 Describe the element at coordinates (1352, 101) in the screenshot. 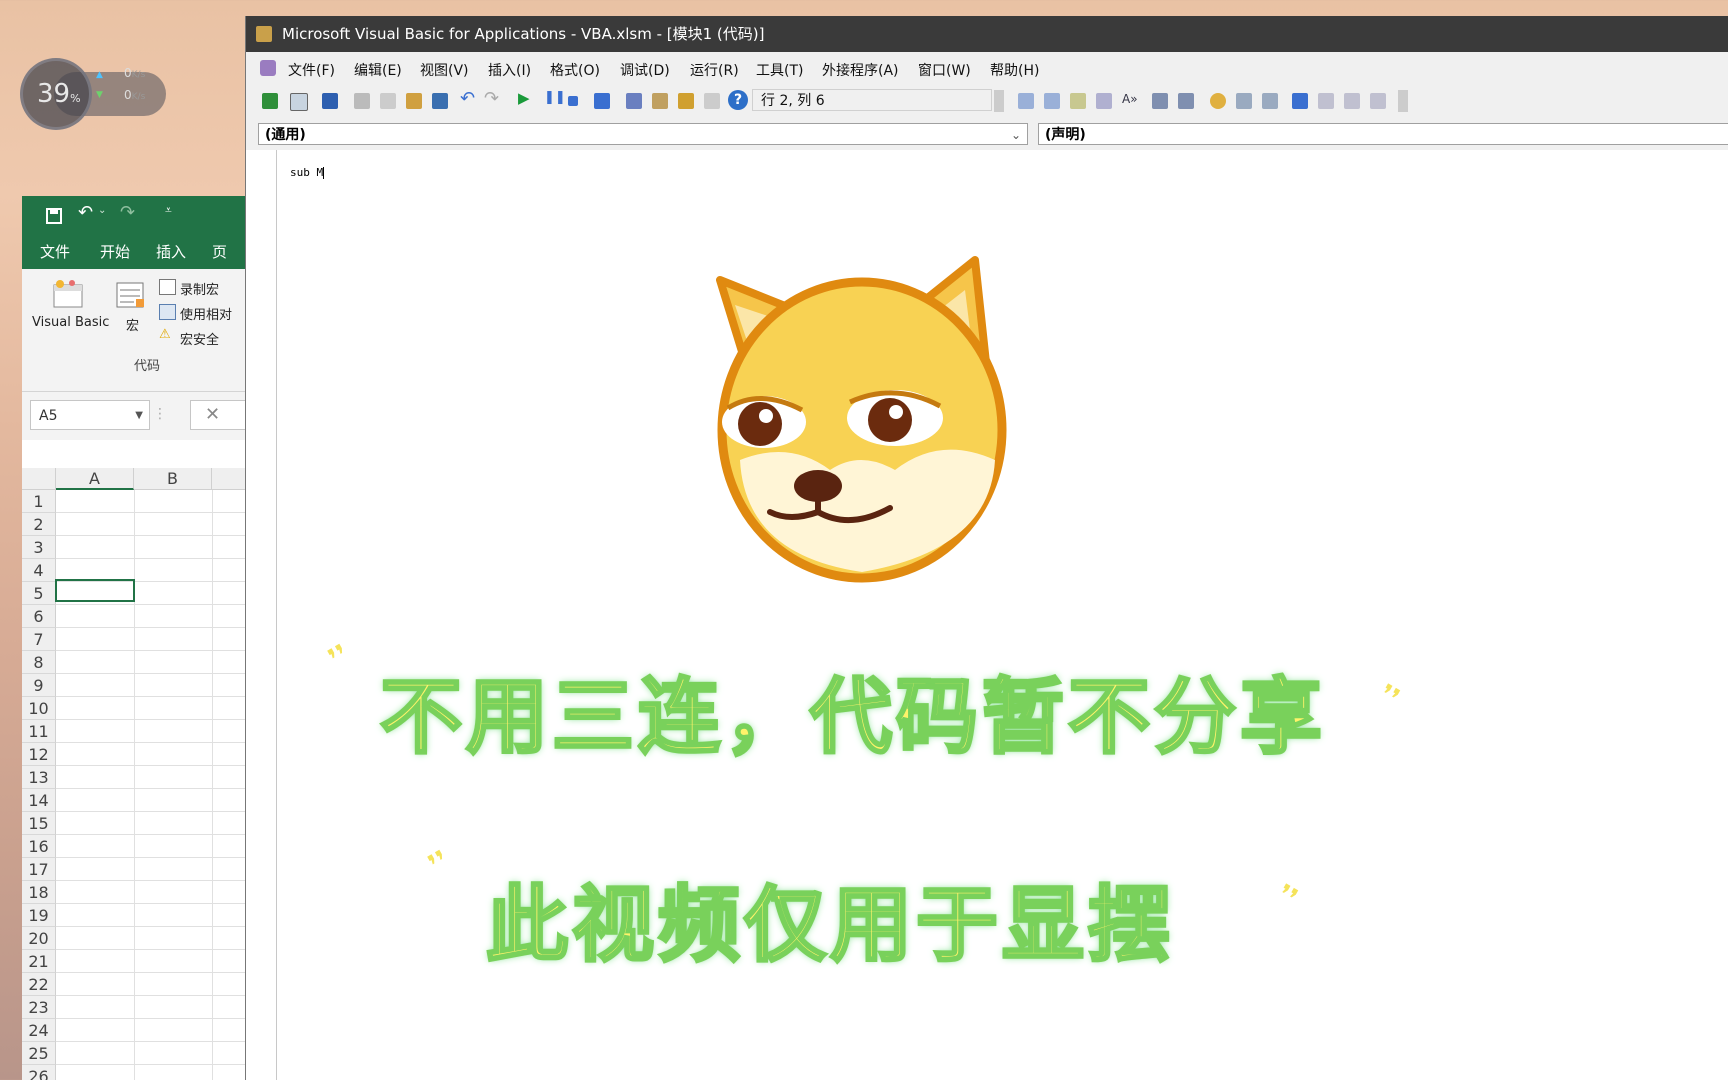

I see `previous-bookmark-icon` at that location.